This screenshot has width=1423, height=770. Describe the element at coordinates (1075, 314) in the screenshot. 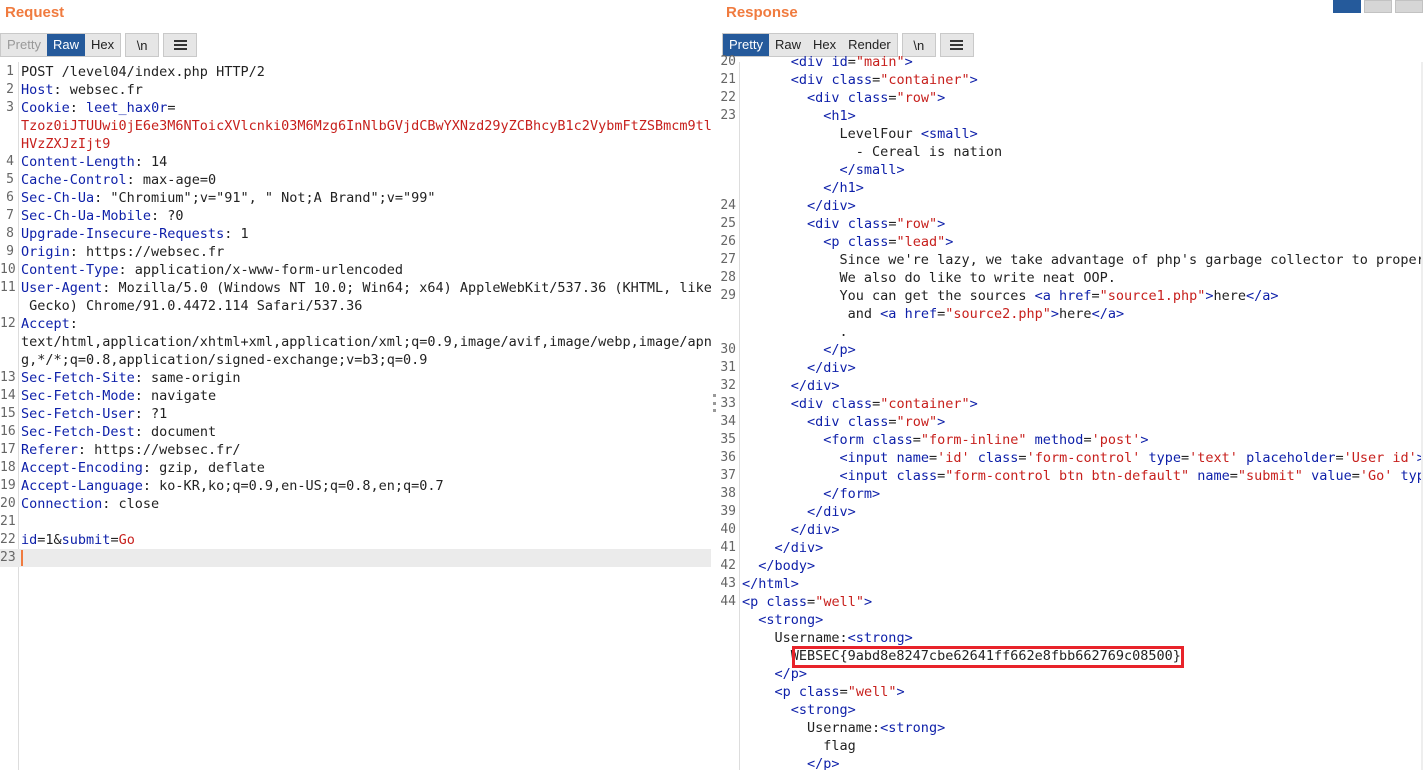

I see `code-token: here` at that location.